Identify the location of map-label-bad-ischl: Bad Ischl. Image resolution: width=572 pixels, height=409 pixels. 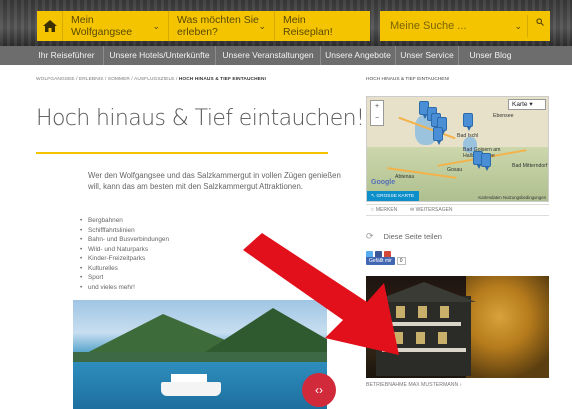
(468, 136).